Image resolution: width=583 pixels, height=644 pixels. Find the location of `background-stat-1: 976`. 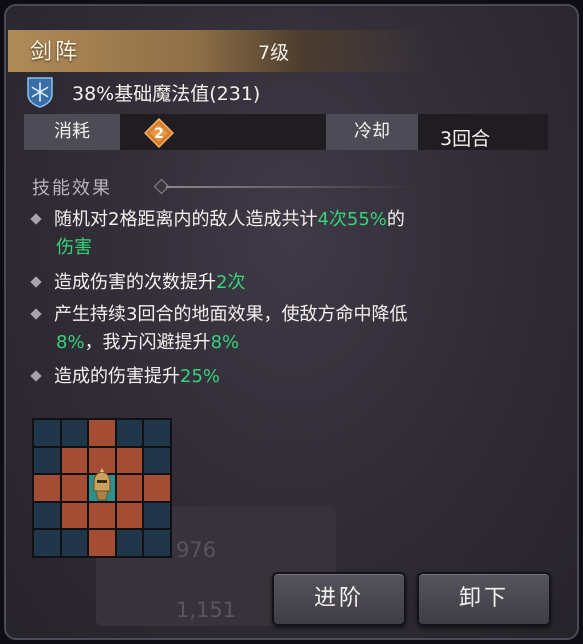

background-stat-1: 976 is located at coordinates (196, 550).